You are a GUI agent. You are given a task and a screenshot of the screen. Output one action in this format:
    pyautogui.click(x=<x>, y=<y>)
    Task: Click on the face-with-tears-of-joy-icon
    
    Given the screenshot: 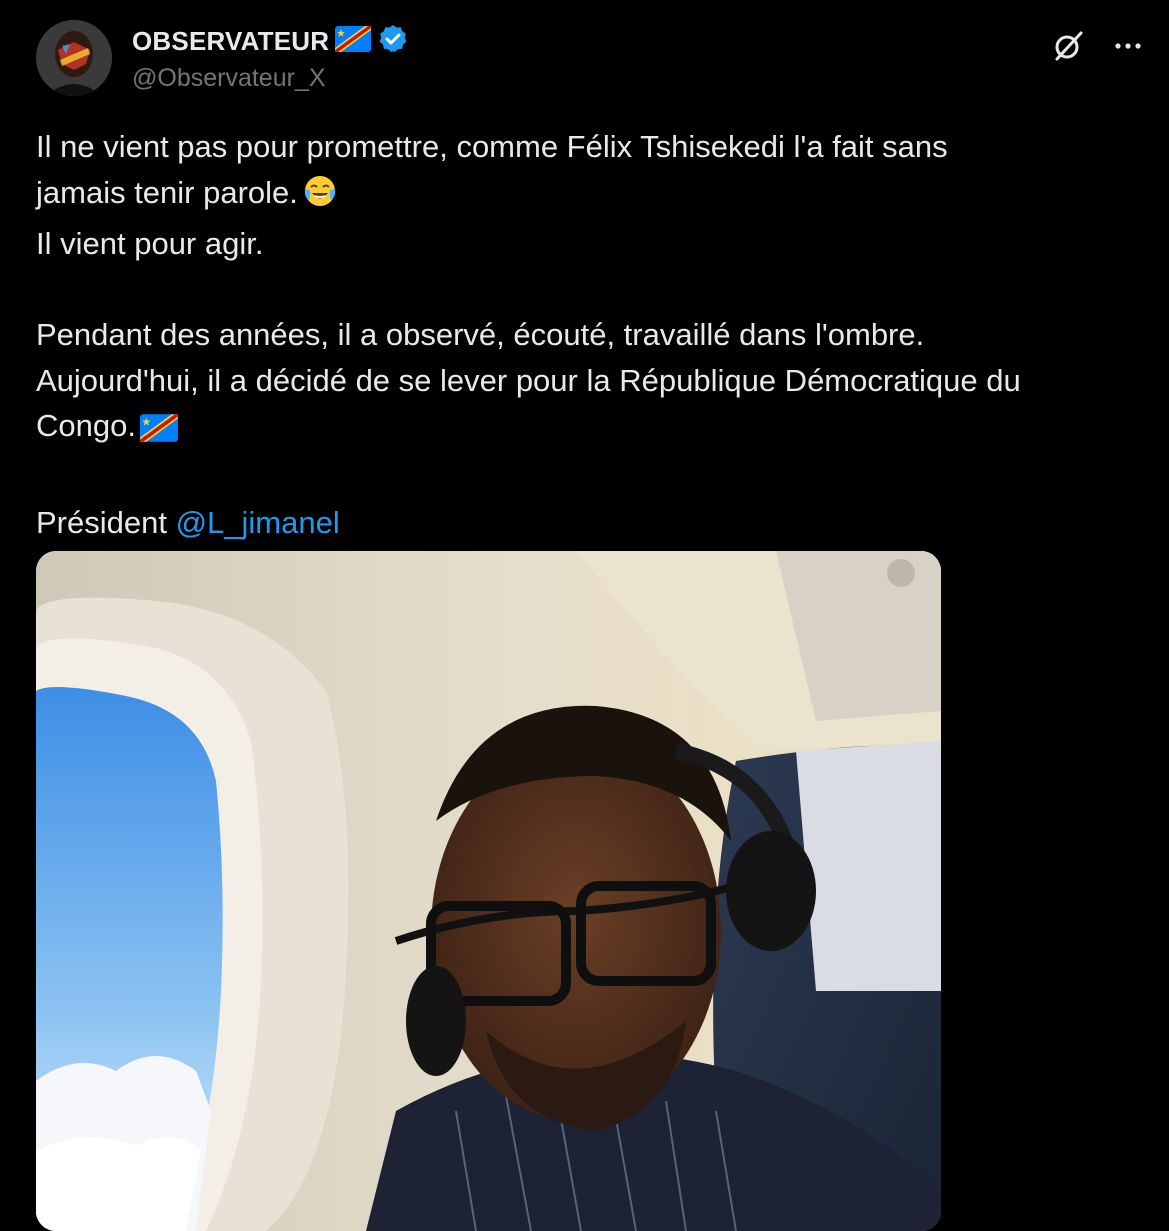 What is the action you would take?
    pyautogui.click(x=320, y=197)
    